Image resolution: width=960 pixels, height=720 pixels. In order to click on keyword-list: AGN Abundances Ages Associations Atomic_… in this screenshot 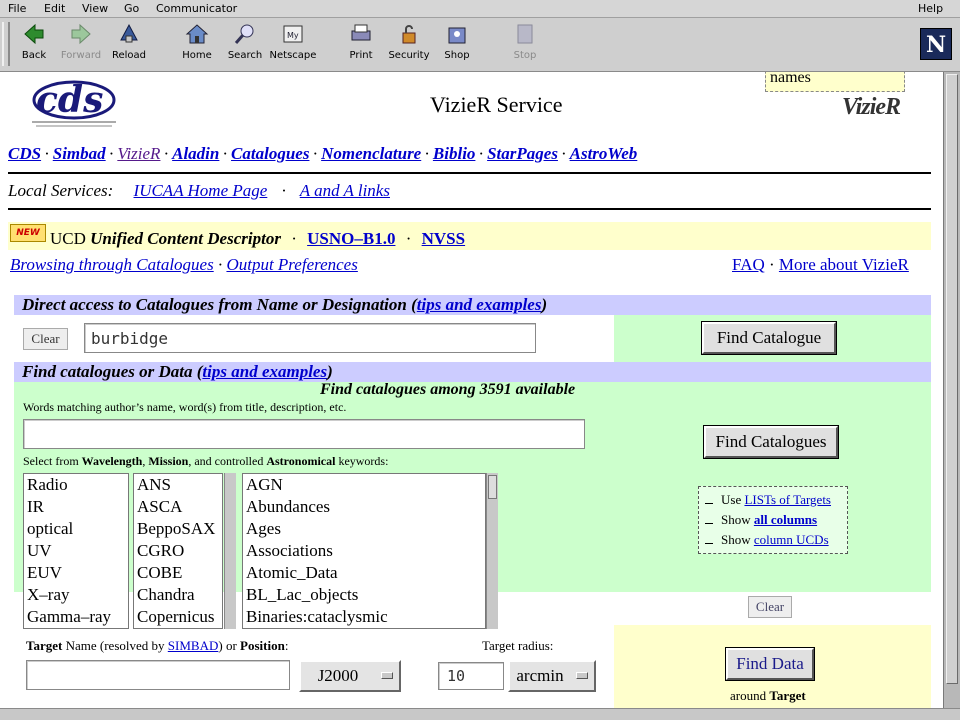, I will do `click(364, 551)`.